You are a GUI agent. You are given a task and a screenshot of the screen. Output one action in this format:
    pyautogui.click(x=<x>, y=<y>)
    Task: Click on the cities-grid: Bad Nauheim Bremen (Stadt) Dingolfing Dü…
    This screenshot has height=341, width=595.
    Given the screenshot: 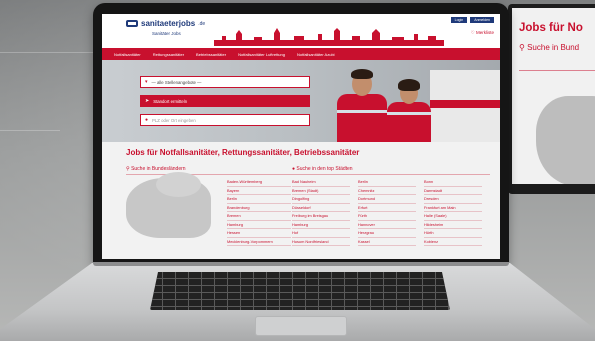 What is the action you would take?
    pyautogui.click(x=391, y=212)
    